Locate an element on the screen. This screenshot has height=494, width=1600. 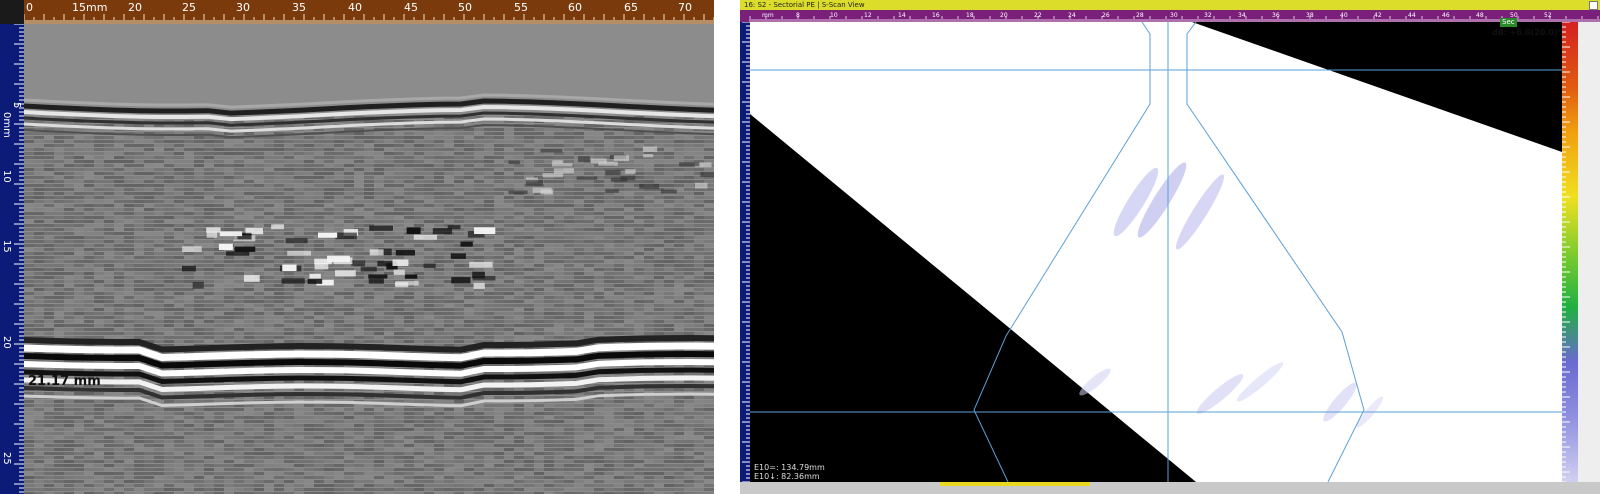
sscan-title-bar is located at coordinates (1170, 5).